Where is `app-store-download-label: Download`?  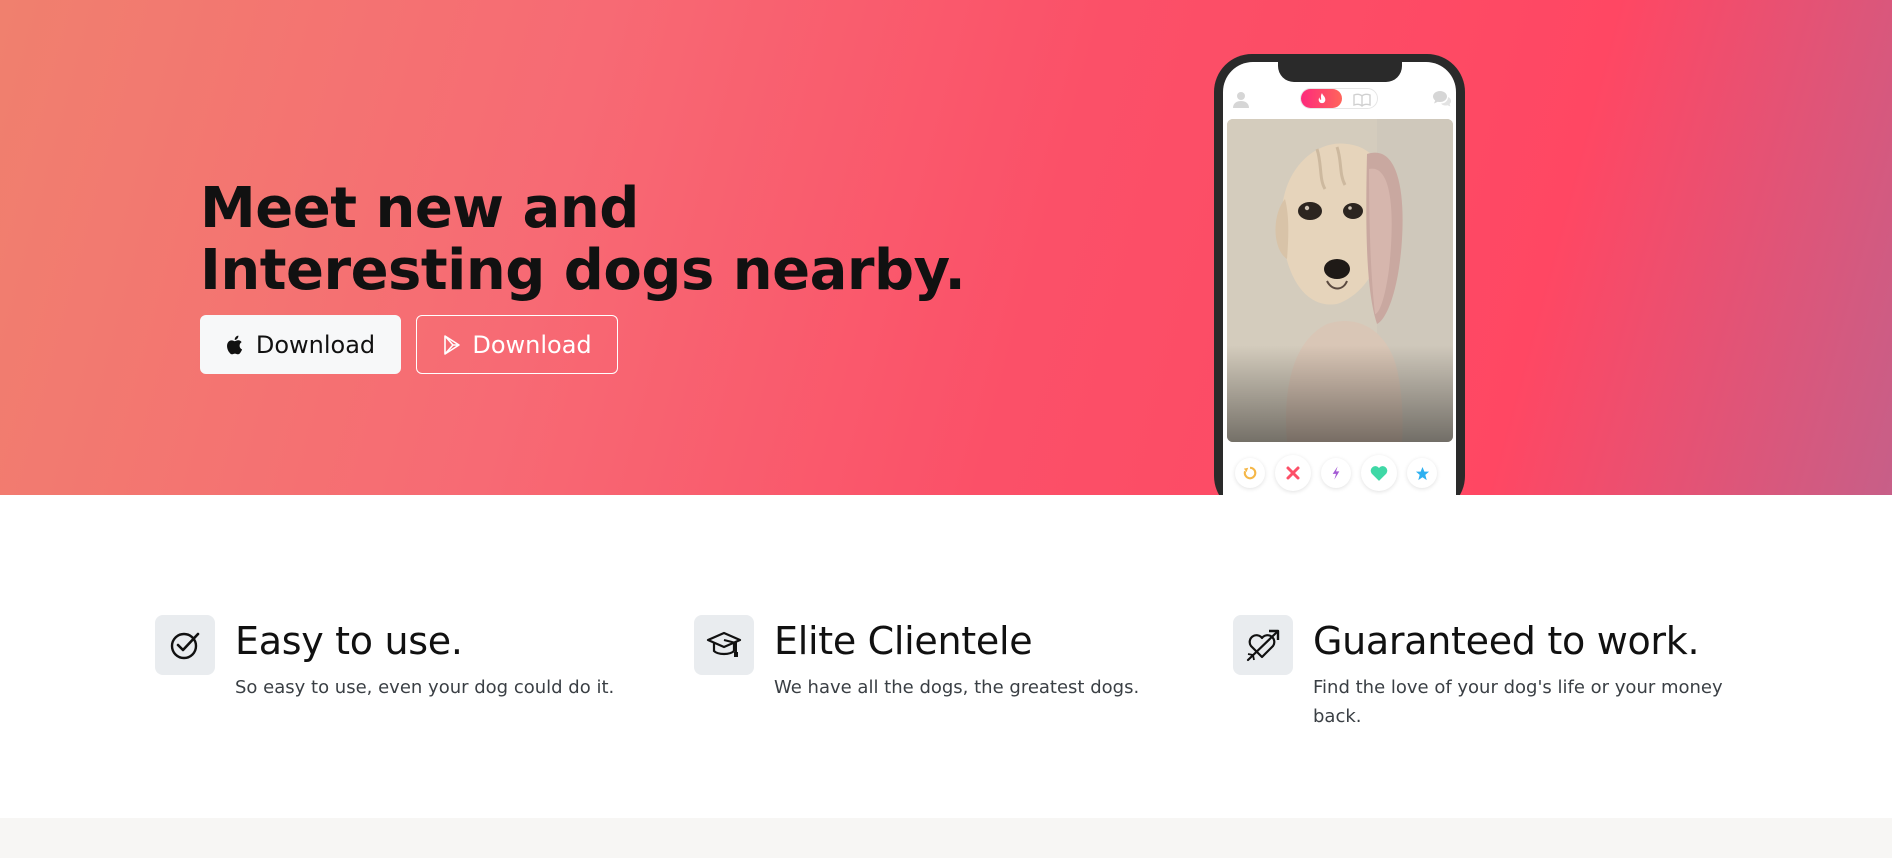 app-store-download-label: Download is located at coordinates (315, 344).